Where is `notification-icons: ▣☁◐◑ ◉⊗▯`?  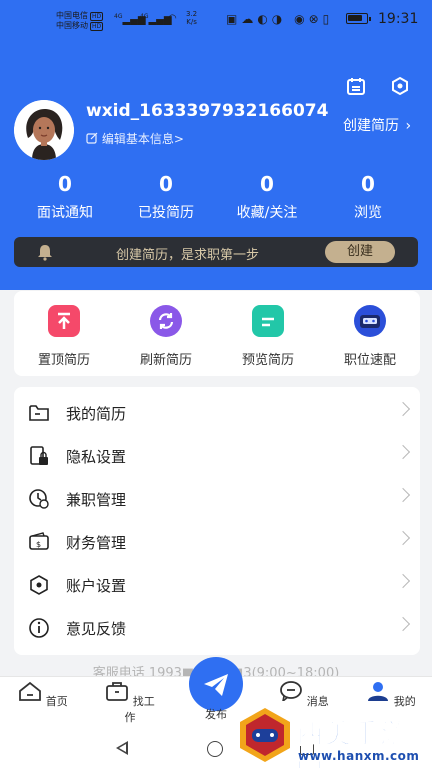 notification-icons: ▣☁◐◑ ◉⊗▯ is located at coordinates (280, 19).